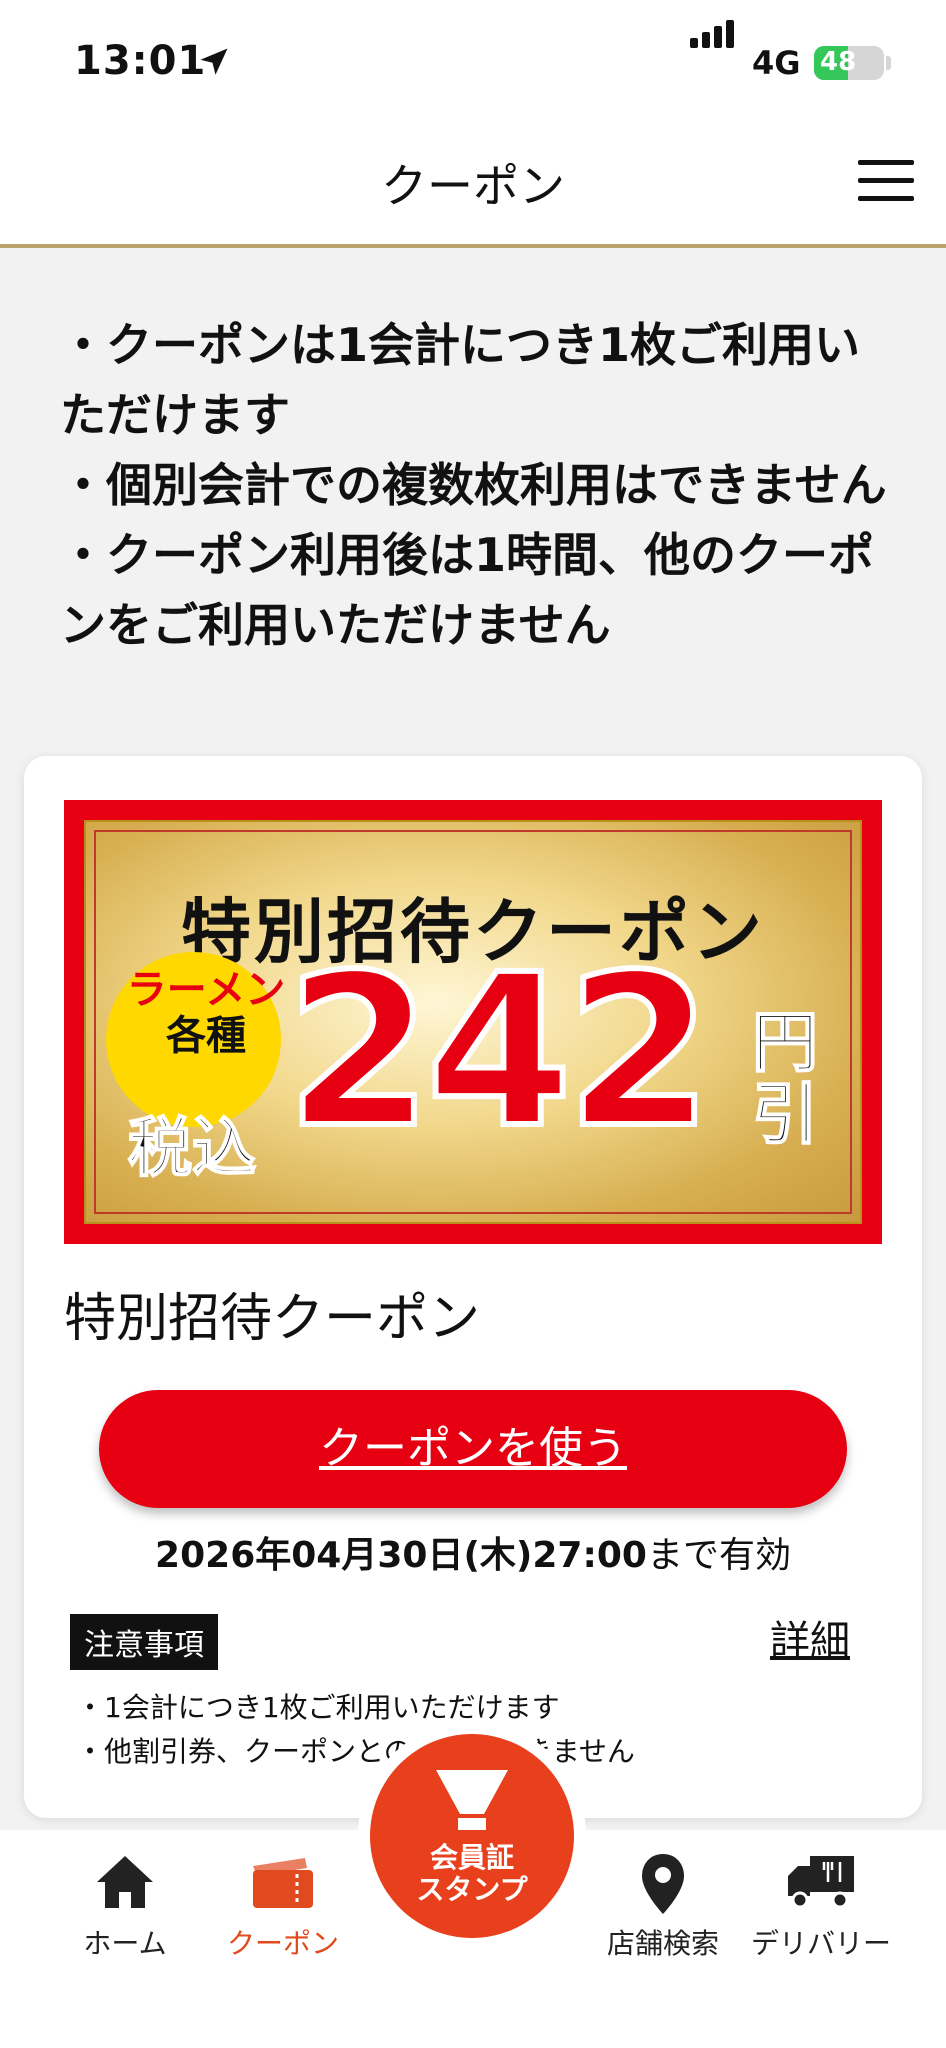  I want to click on nav-item-store-search: 店舗検索, so click(663, 1905).